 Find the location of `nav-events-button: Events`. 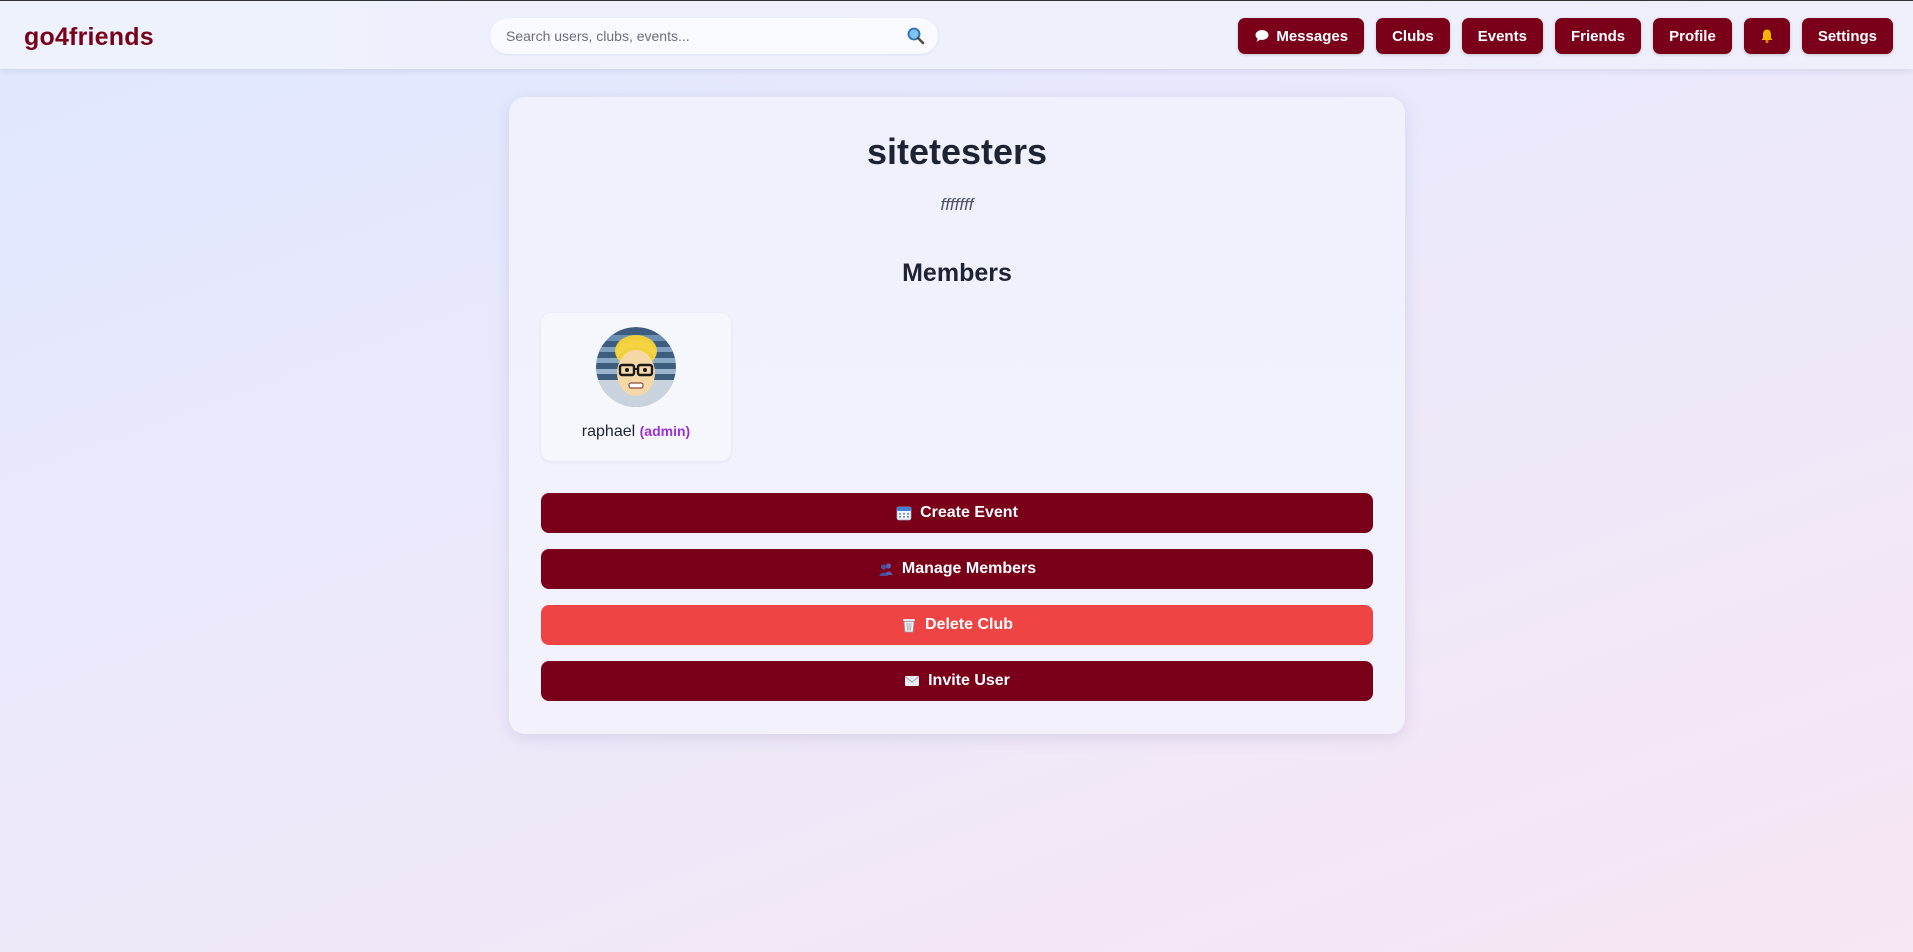

nav-events-button: Events is located at coordinates (1502, 36).